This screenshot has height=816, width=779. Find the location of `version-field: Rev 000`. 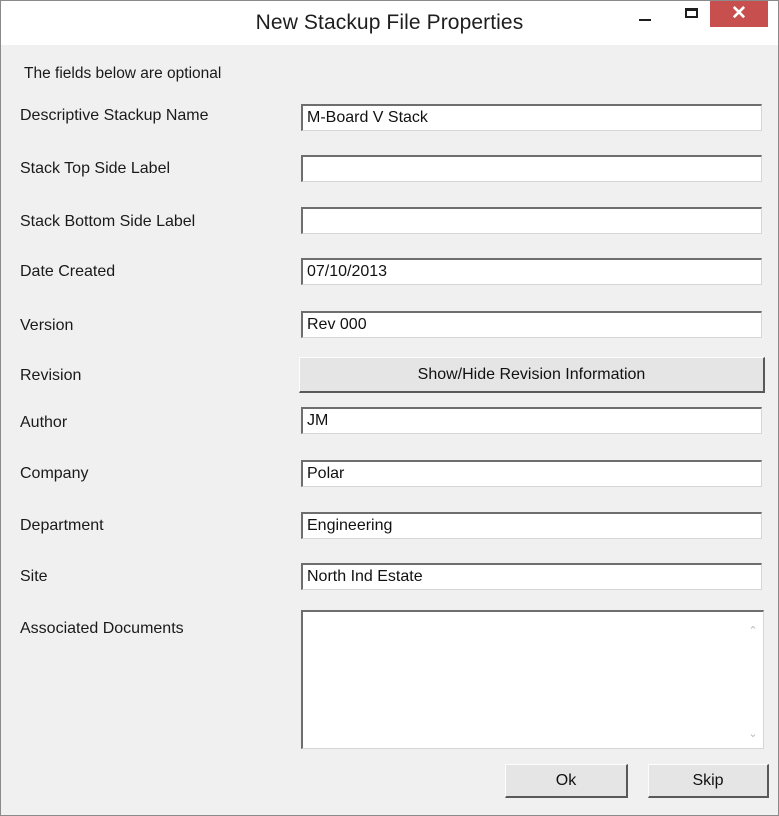

version-field: Rev 000 is located at coordinates (531, 324).